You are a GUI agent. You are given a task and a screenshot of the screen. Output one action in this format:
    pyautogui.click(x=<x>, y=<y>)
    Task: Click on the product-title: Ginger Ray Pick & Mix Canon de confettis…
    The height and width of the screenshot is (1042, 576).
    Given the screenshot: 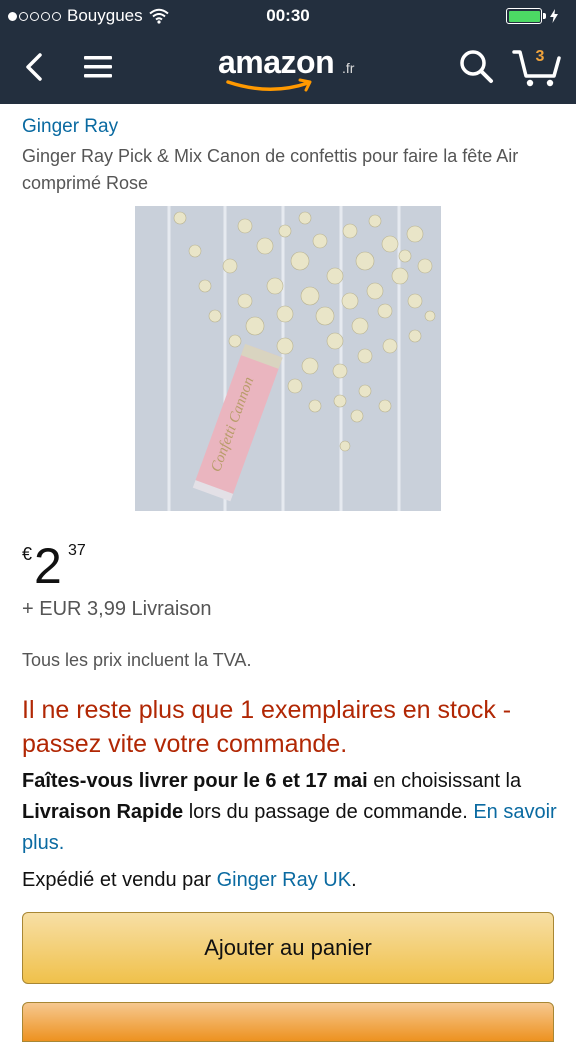 What is the action you would take?
    pyautogui.click(x=270, y=169)
    